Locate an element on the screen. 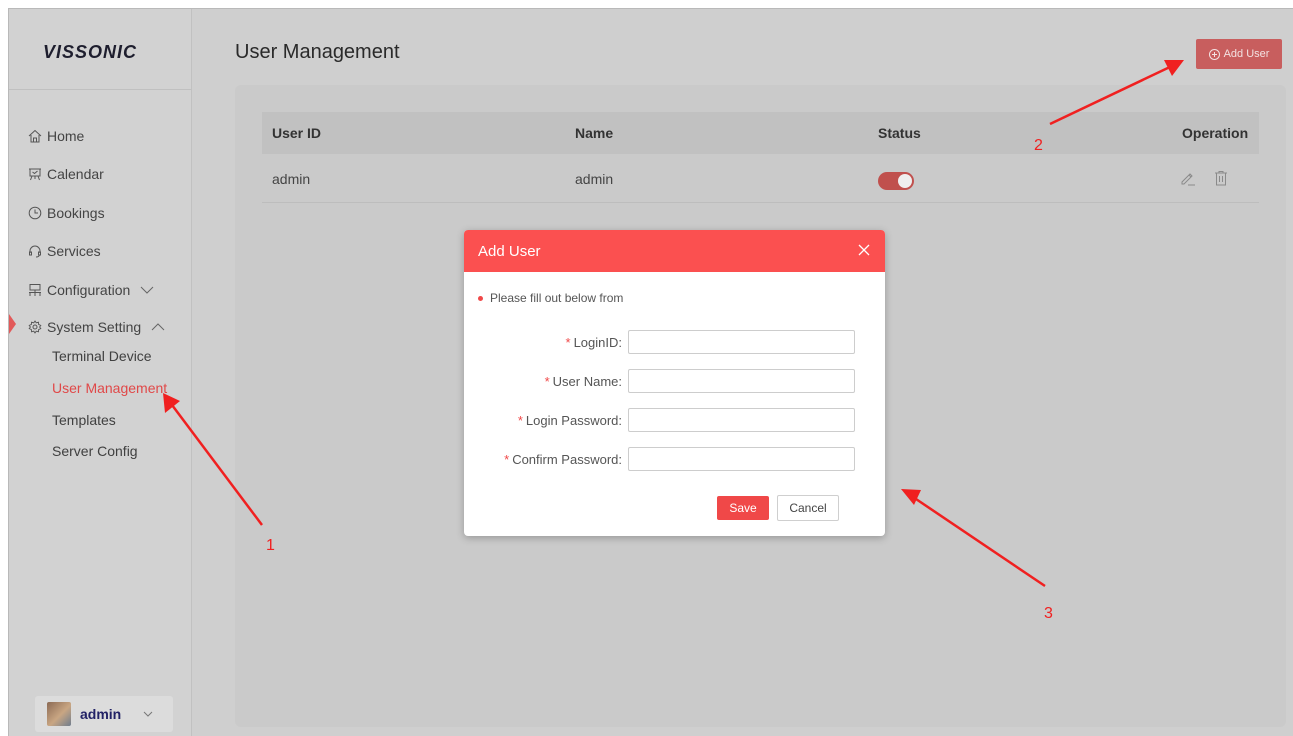 Image resolution: width=1293 pixels, height=736 pixels. sidebar-subitem-terminal-device: Terminal Device is located at coordinates (102, 356).